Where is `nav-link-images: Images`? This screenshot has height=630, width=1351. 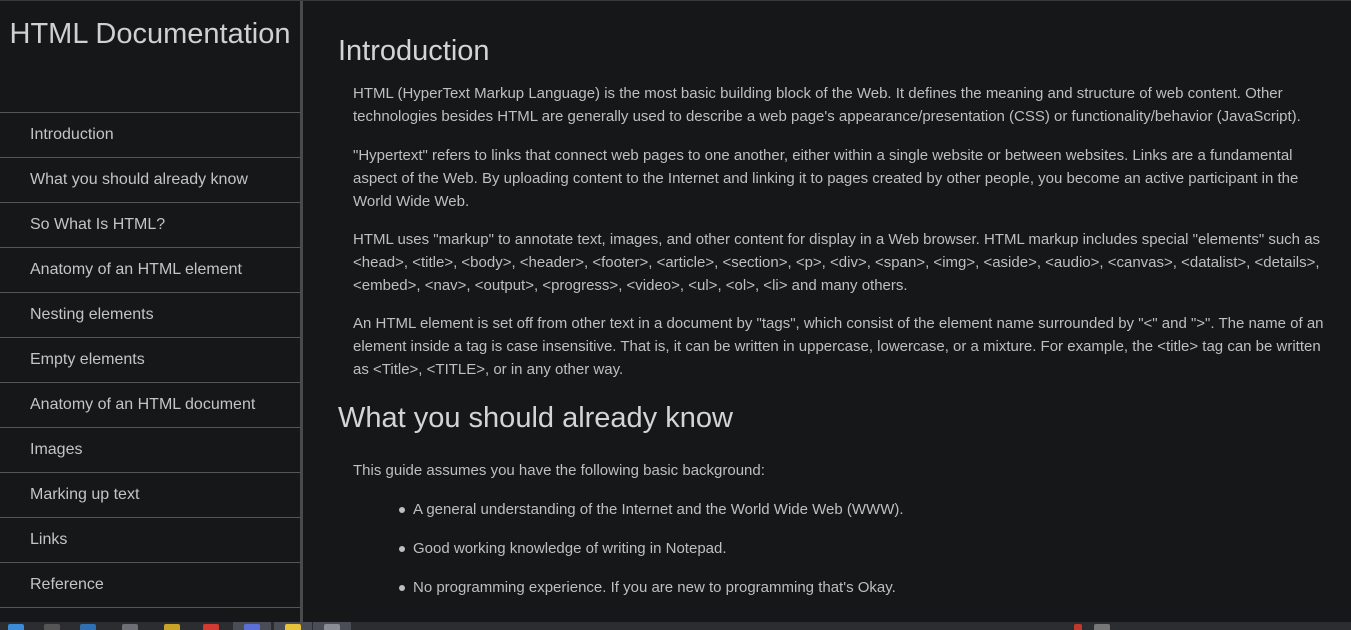 nav-link-images: Images is located at coordinates (150, 450).